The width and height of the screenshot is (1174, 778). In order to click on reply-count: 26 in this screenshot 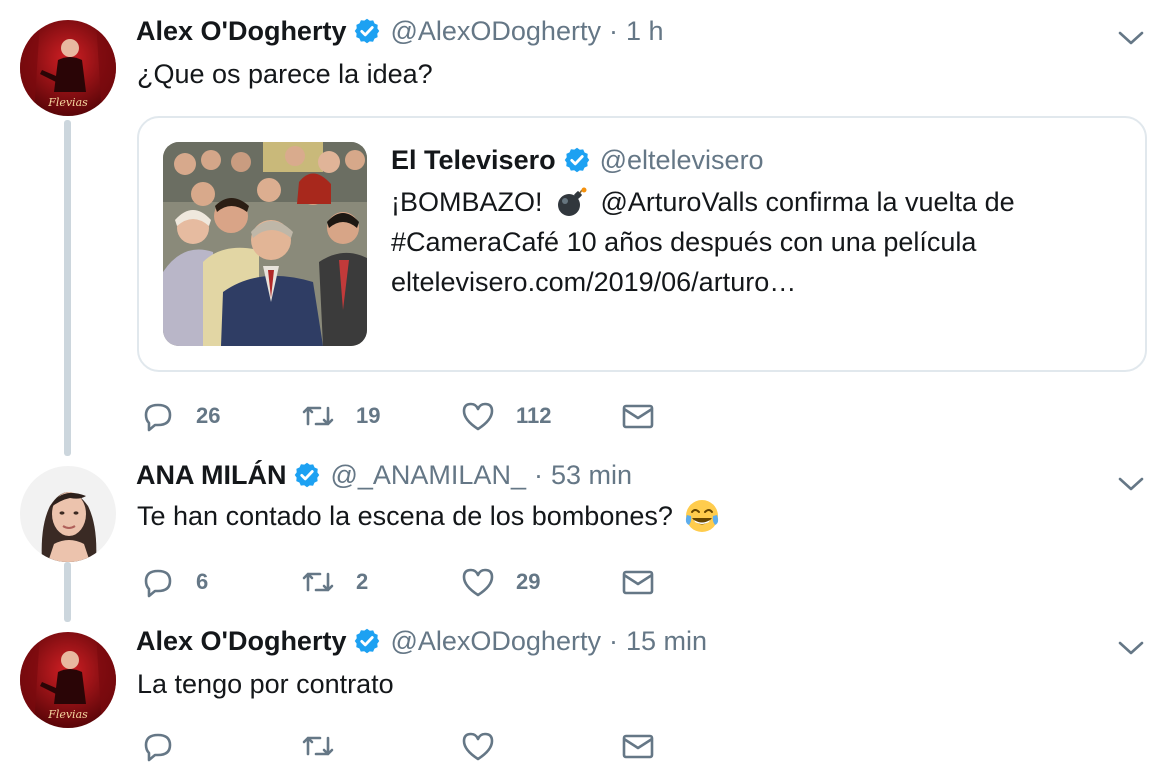, I will do `click(208, 415)`.